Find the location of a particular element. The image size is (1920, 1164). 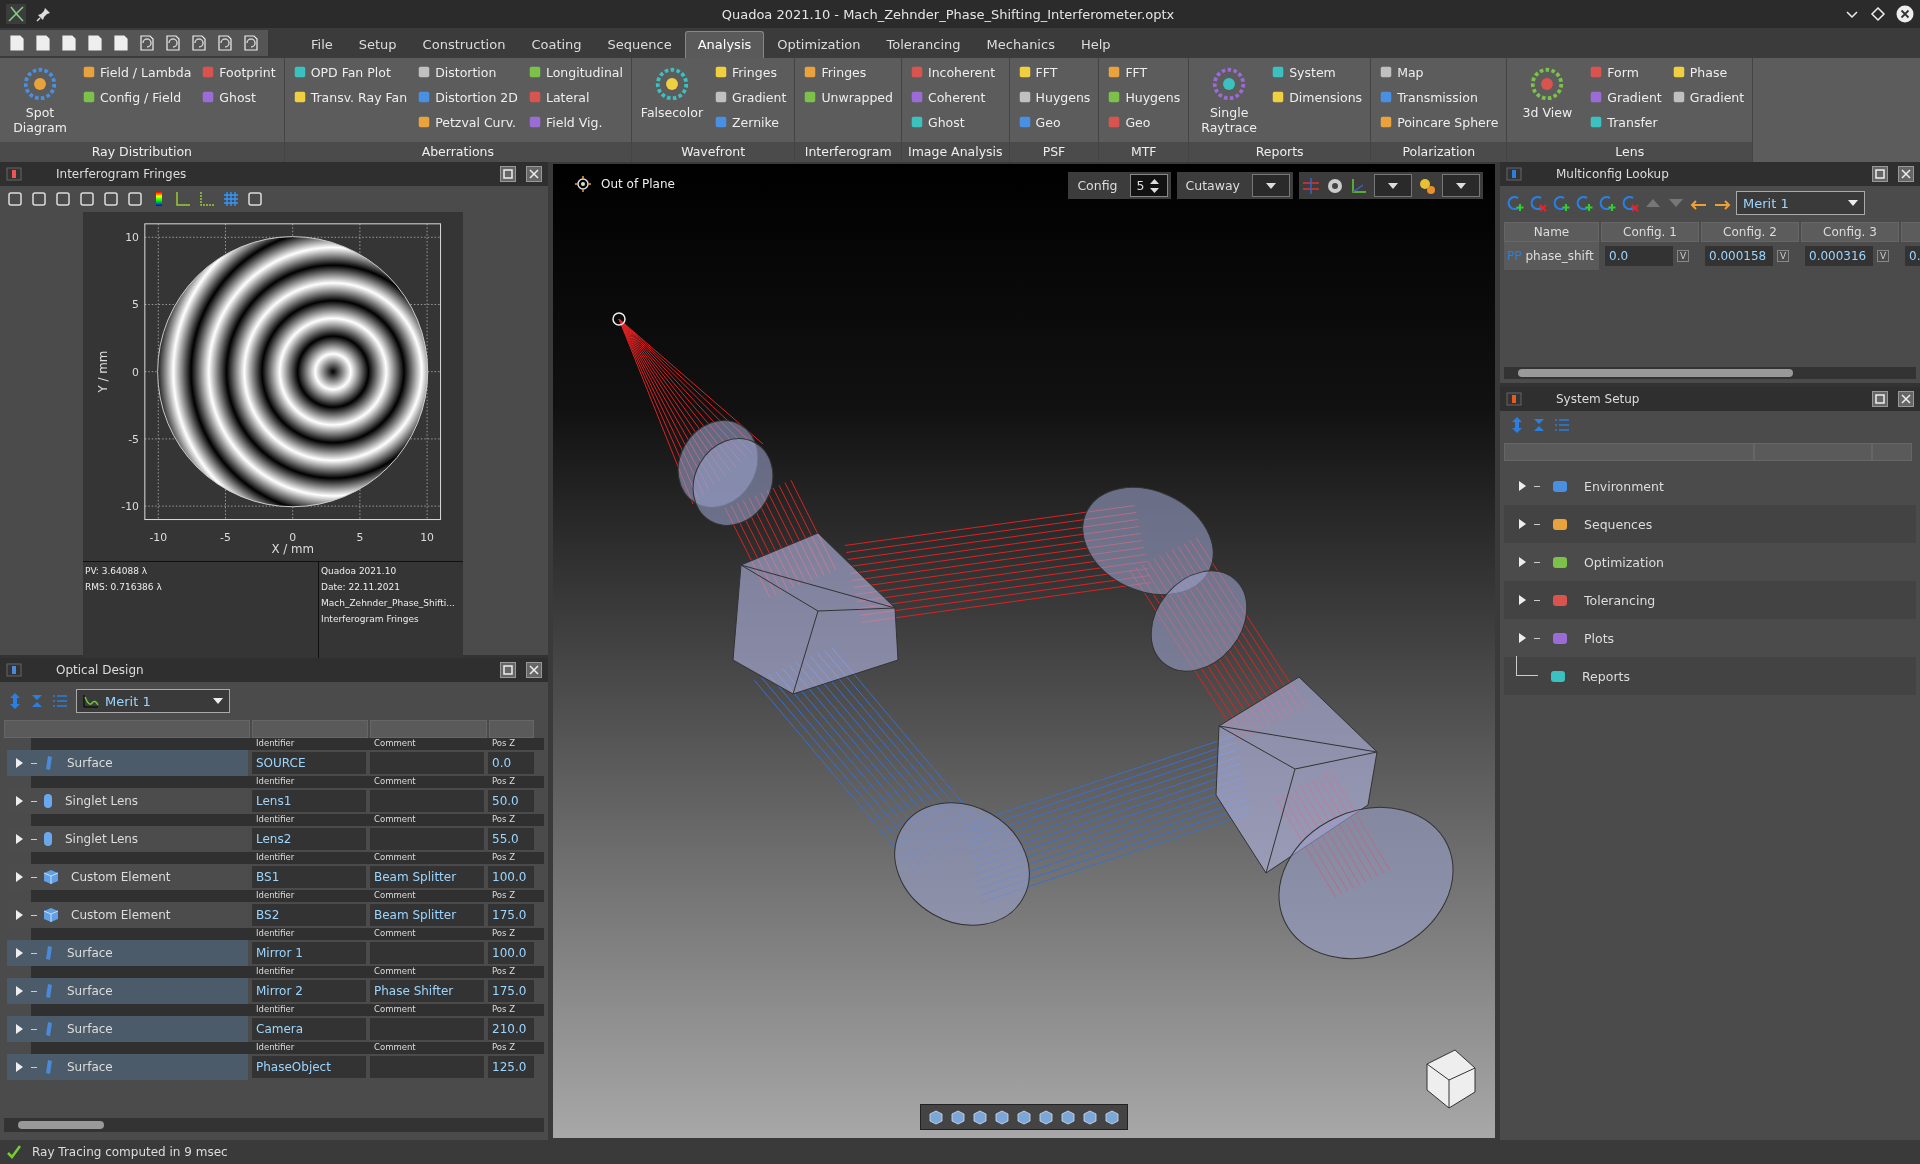

ribbon-button: Dimensions is located at coordinates (1317, 97).